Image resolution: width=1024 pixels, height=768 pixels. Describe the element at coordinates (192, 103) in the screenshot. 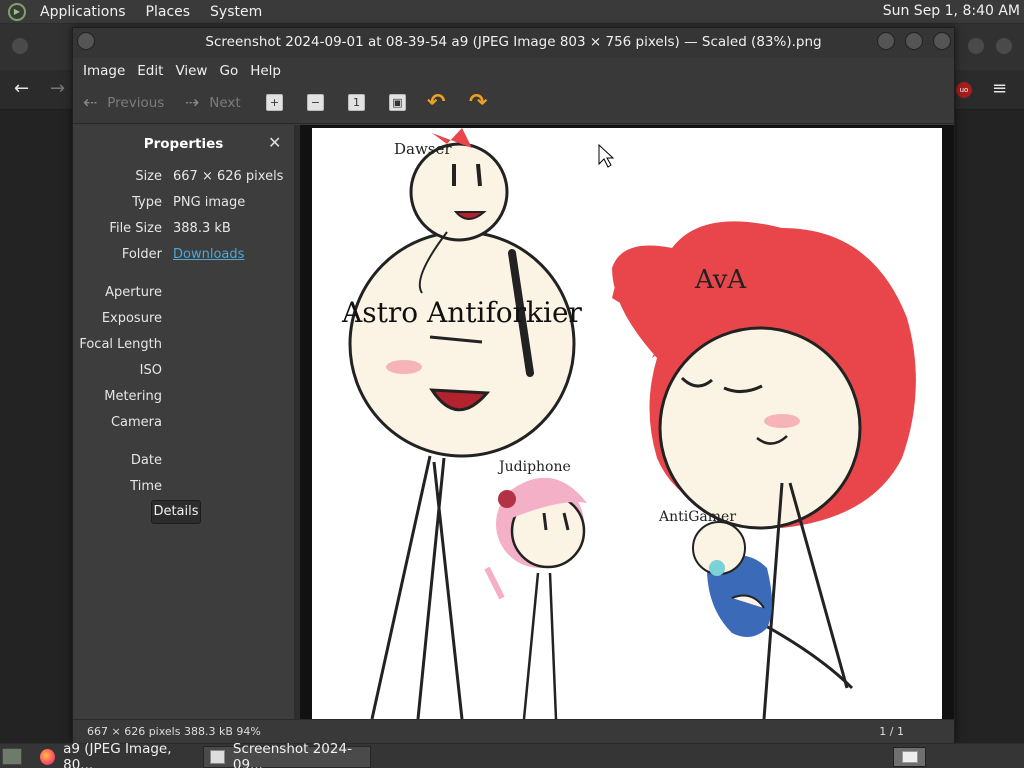

I see `arrow-right-icon: ⇢` at that location.